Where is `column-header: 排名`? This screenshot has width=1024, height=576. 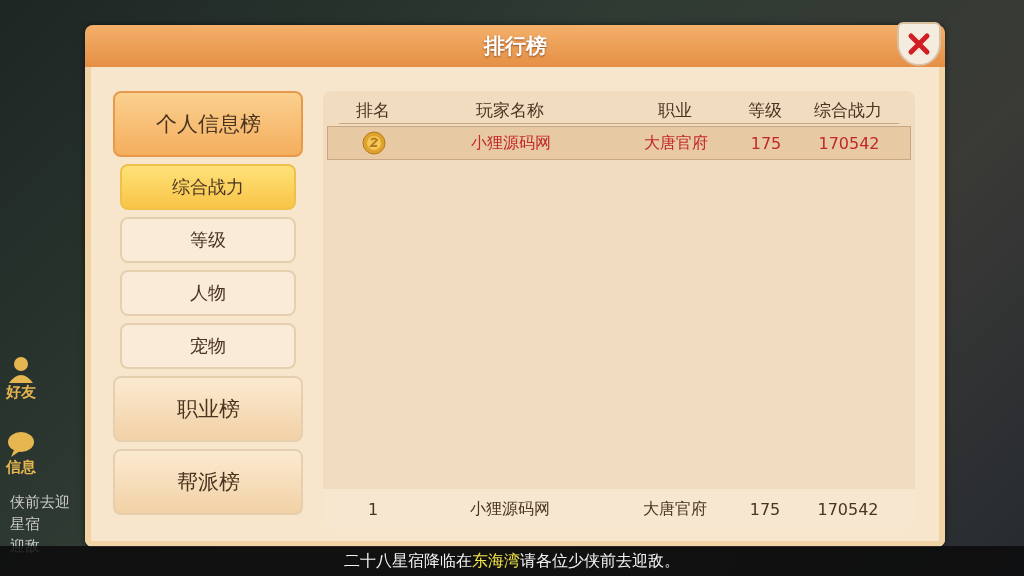
column-header: 排名 is located at coordinates (373, 110).